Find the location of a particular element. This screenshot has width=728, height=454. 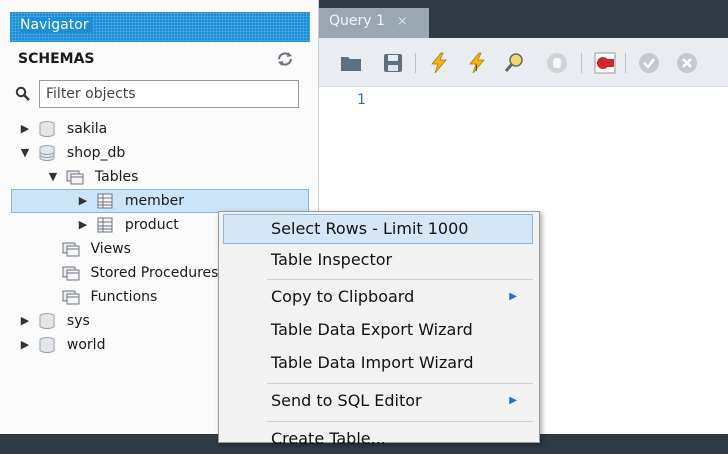

commit-icon is located at coordinates (649, 63).